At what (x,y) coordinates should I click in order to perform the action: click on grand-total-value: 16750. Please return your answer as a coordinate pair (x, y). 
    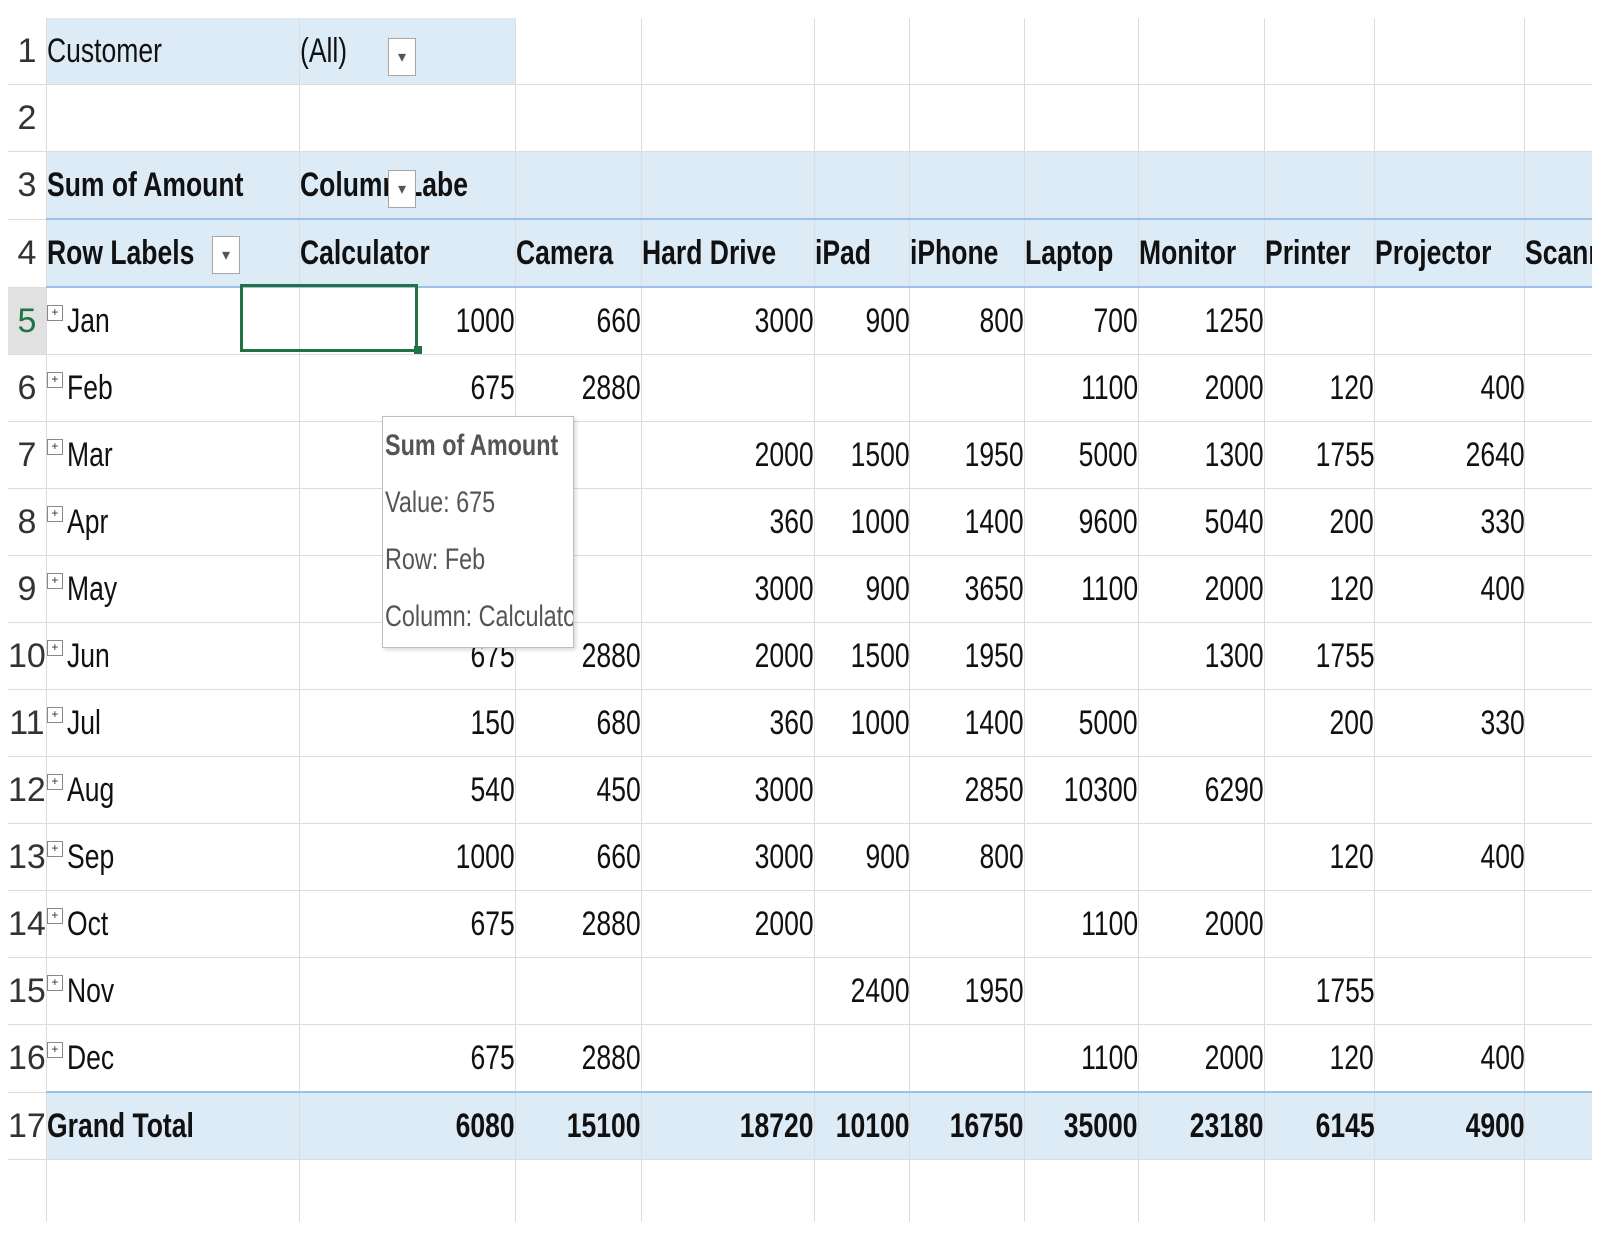
    Looking at the image, I should click on (967, 1125).